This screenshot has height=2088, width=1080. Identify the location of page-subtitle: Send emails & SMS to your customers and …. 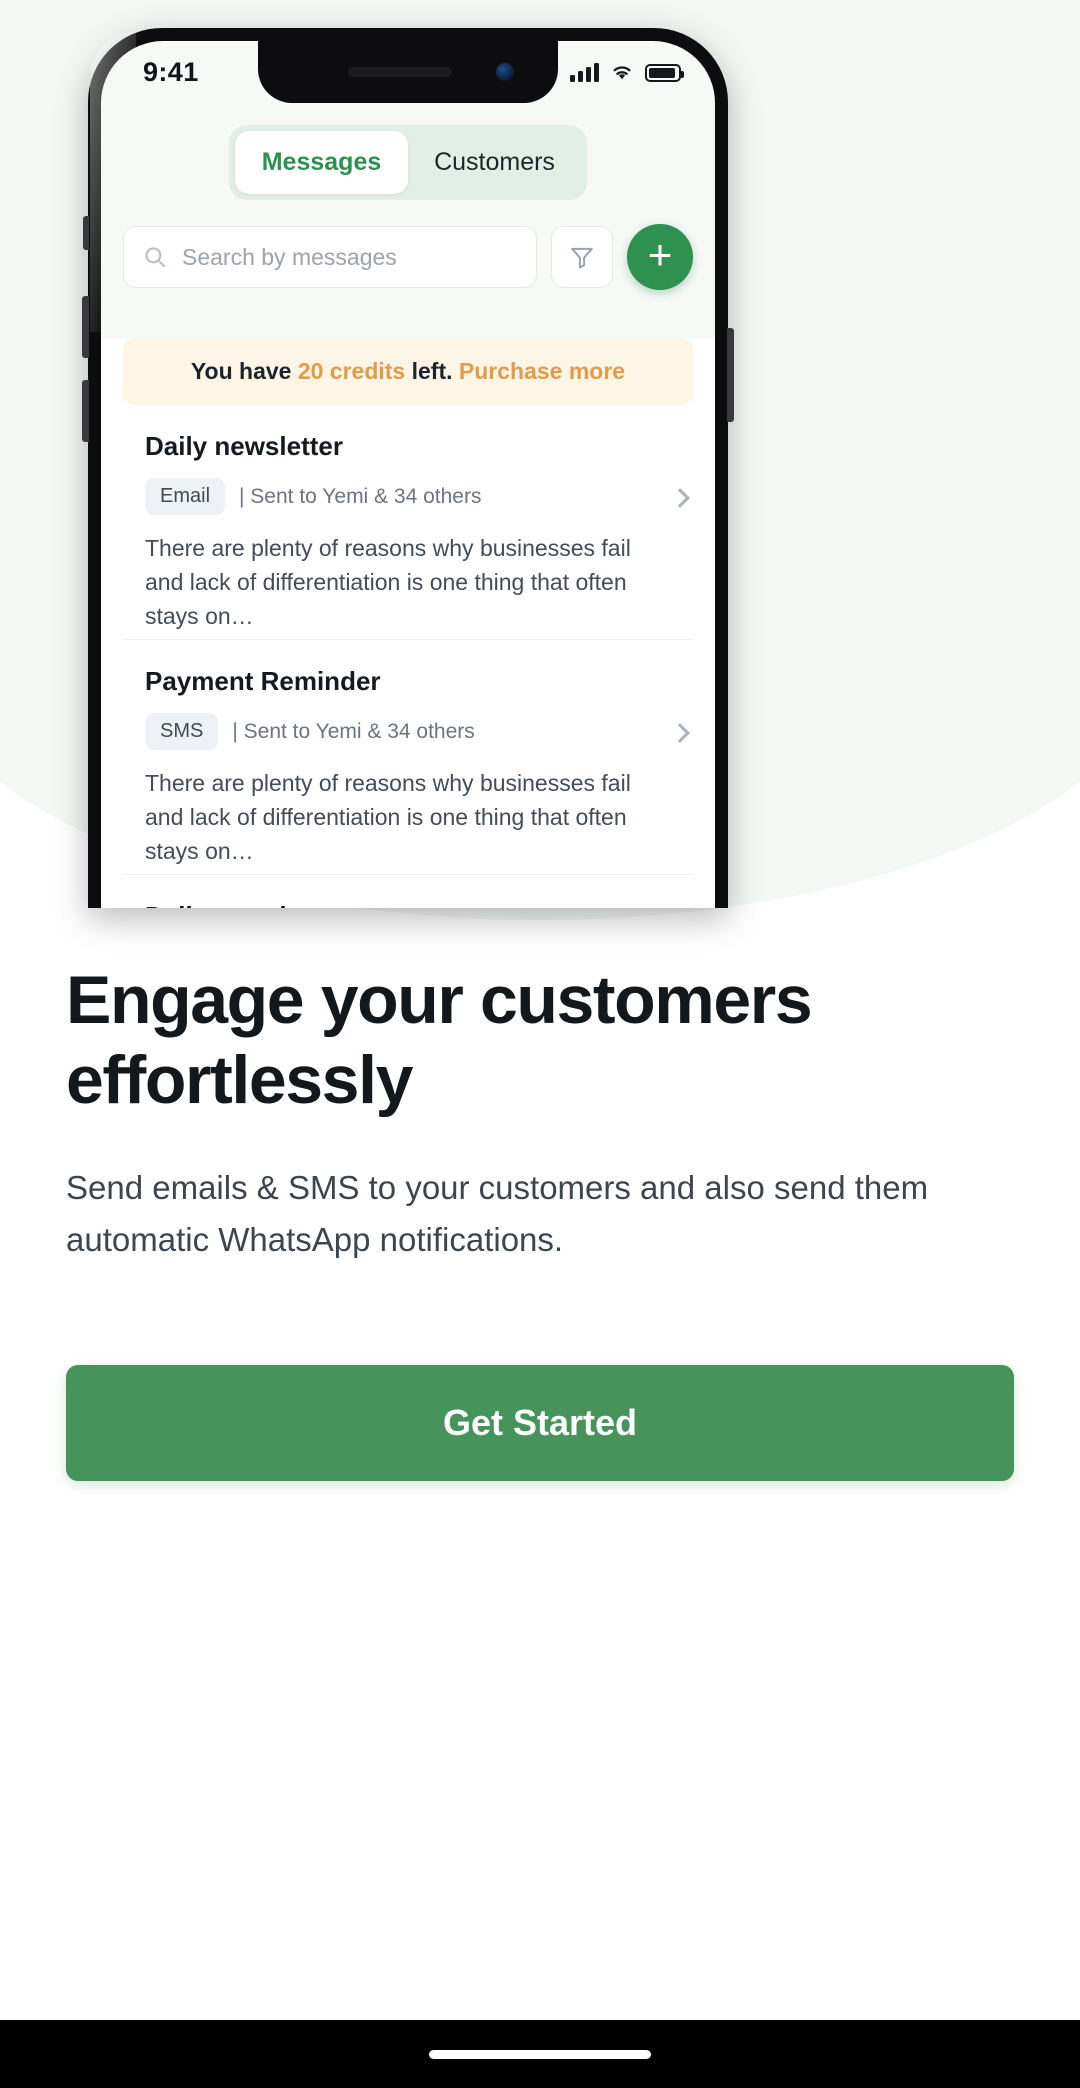
(497, 1213).